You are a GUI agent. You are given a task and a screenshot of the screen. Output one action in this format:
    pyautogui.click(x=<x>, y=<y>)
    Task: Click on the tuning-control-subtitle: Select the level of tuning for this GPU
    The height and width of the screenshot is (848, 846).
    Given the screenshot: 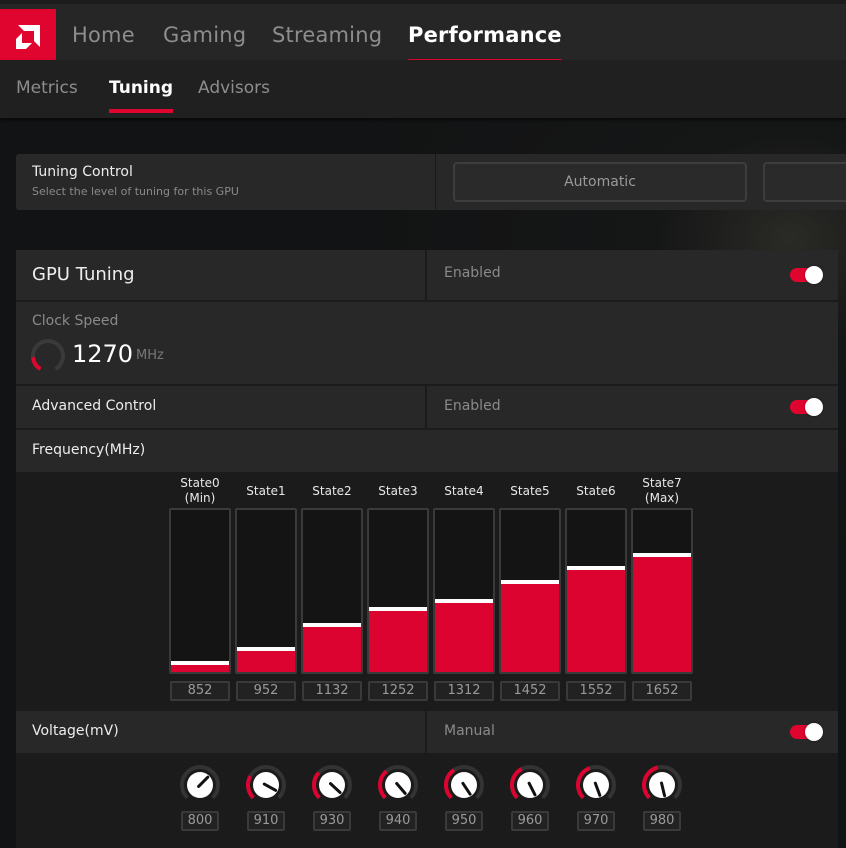 What is the action you would take?
    pyautogui.click(x=135, y=191)
    